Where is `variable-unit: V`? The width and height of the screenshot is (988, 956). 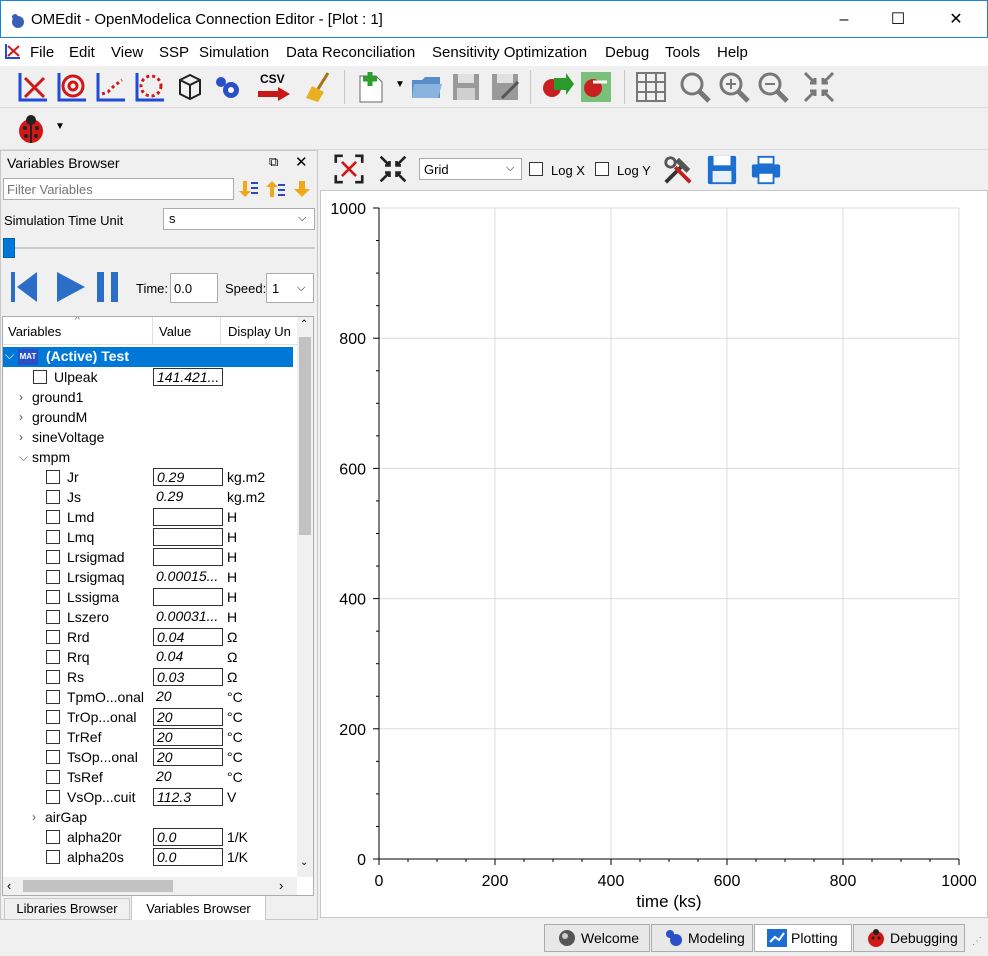
variable-unit: V is located at coordinates (231, 797).